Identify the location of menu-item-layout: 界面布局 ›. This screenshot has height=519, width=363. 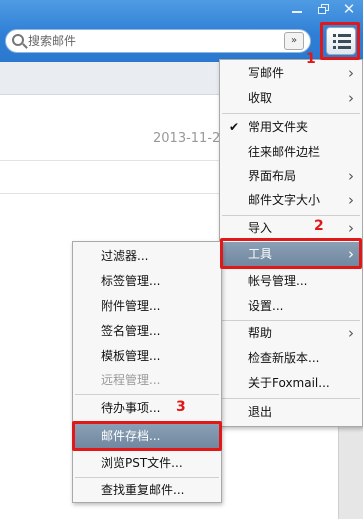
(291, 176).